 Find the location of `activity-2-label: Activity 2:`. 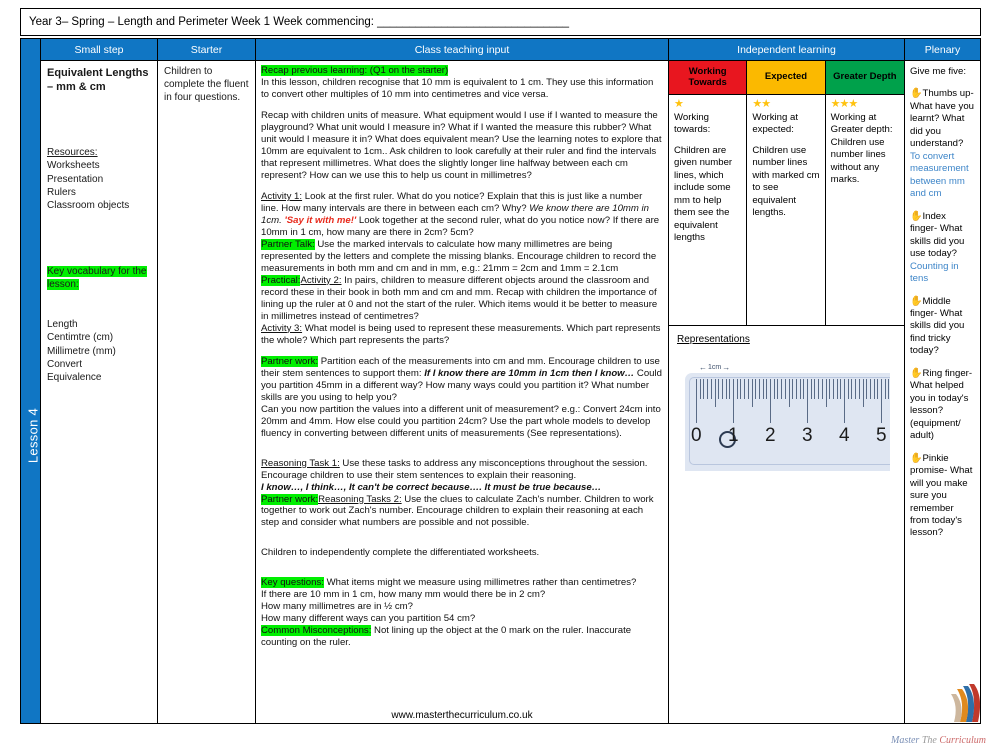

activity-2-label: Activity 2: is located at coordinates (321, 280).